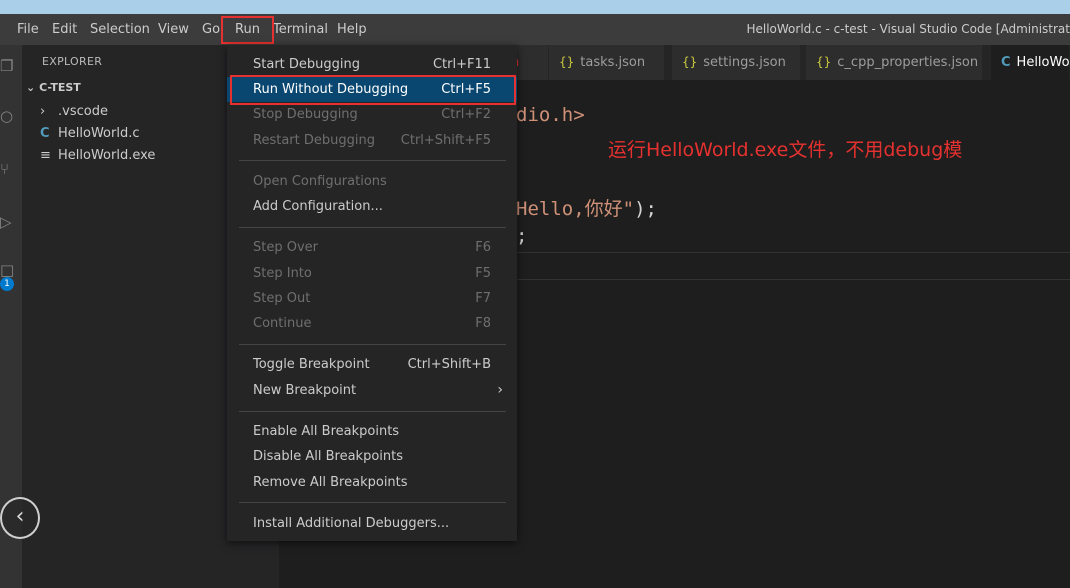 Image resolution: width=1070 pixels, height=588 pixels. Describe the element at coordinates (483, 247) in the screenshot. I see `menu-item-shortcut: F6` at that location.